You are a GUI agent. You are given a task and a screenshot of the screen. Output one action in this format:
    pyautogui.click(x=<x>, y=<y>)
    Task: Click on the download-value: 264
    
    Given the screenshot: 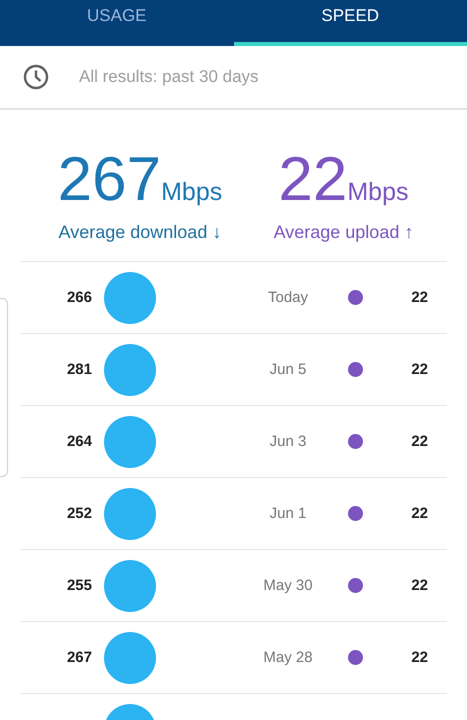 What is the action you would take?
    pyautogui.click(x=79, y=441)
    